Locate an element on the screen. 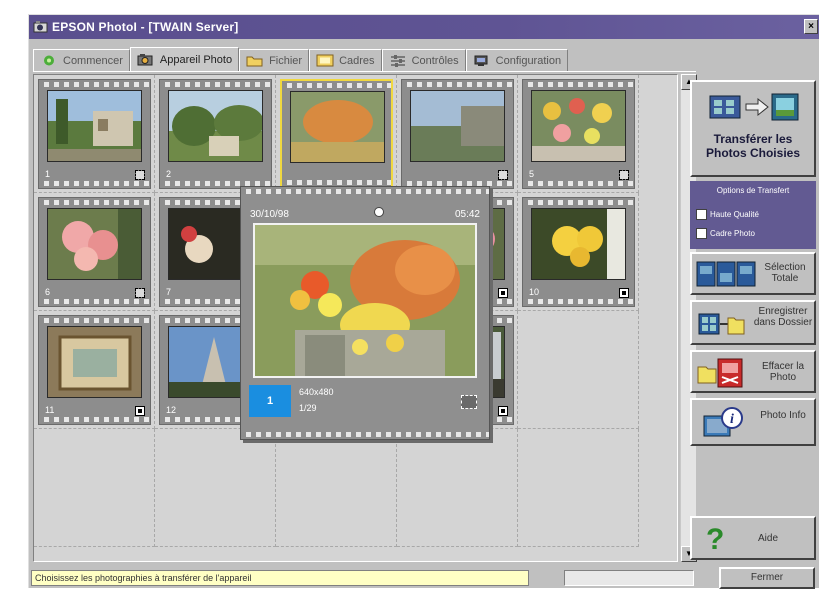 The width and height of the screenshot is (819, 589). transfer-label: Transférer les Photos Choisies is located at coordinates (752, 146).